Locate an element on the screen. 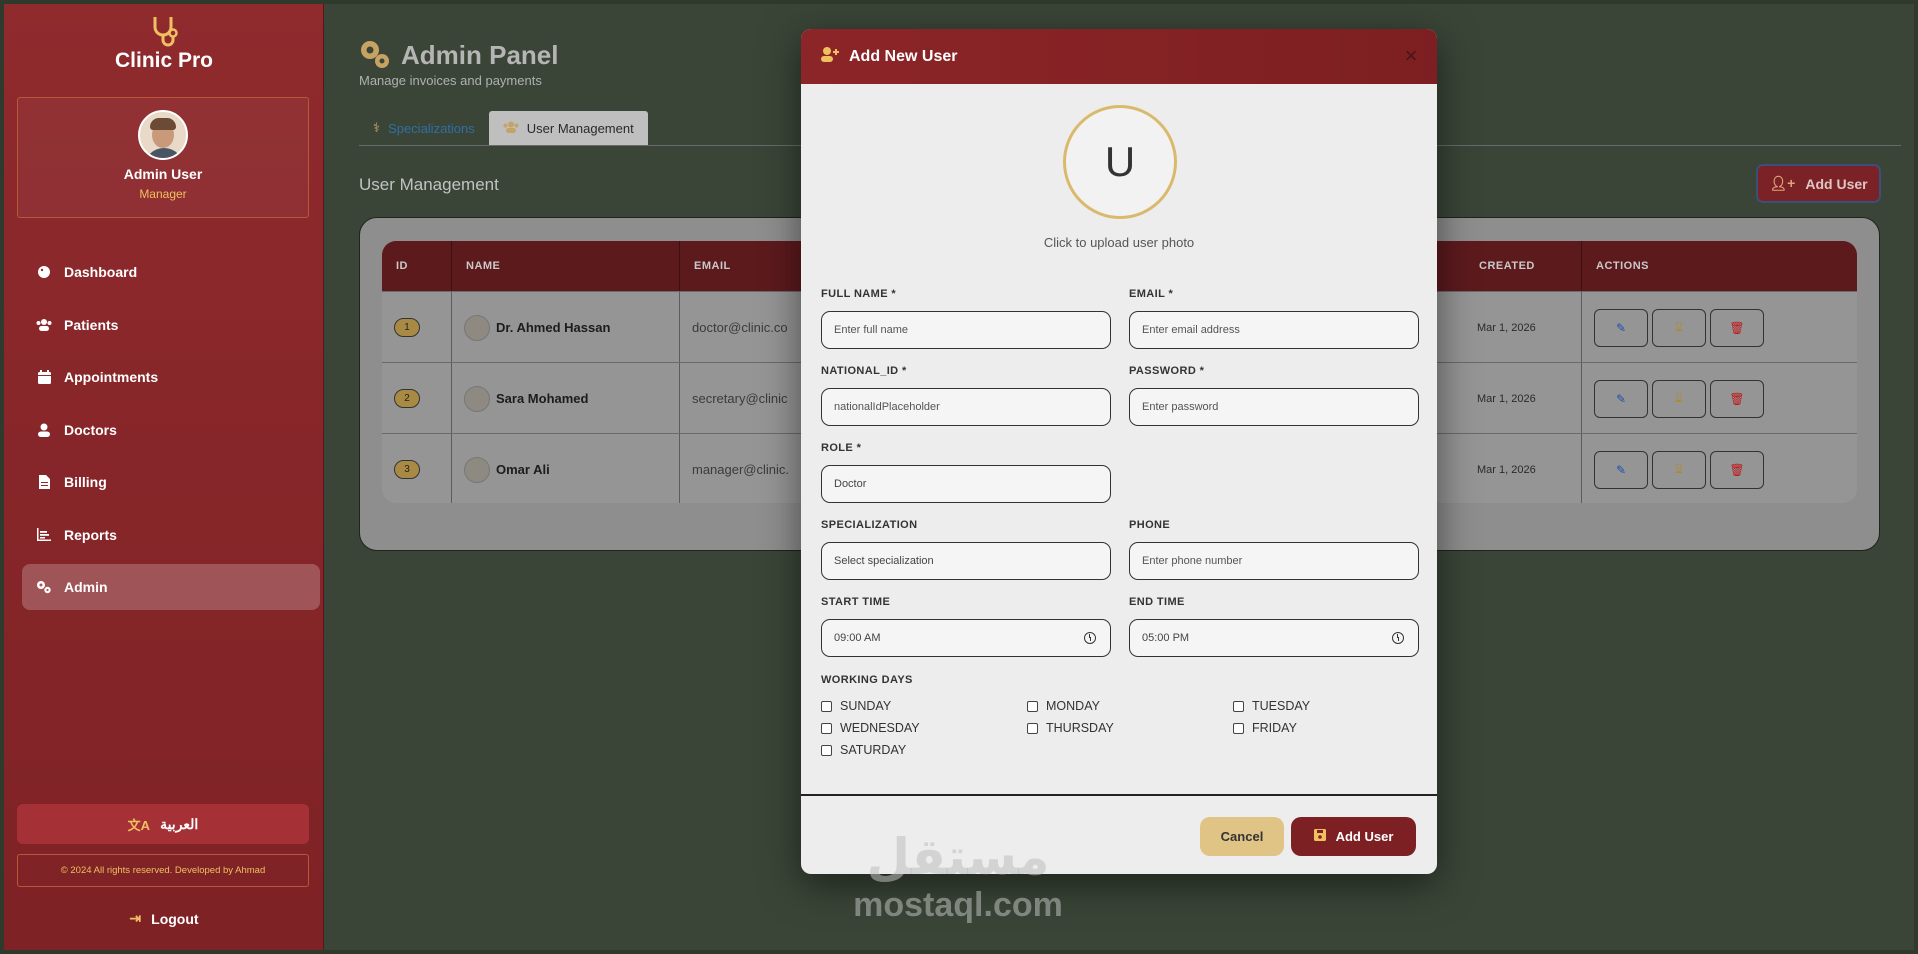 The image size is (1918, 954). trash-icon: 🗑︎ is located at coordinates (1737, 469).